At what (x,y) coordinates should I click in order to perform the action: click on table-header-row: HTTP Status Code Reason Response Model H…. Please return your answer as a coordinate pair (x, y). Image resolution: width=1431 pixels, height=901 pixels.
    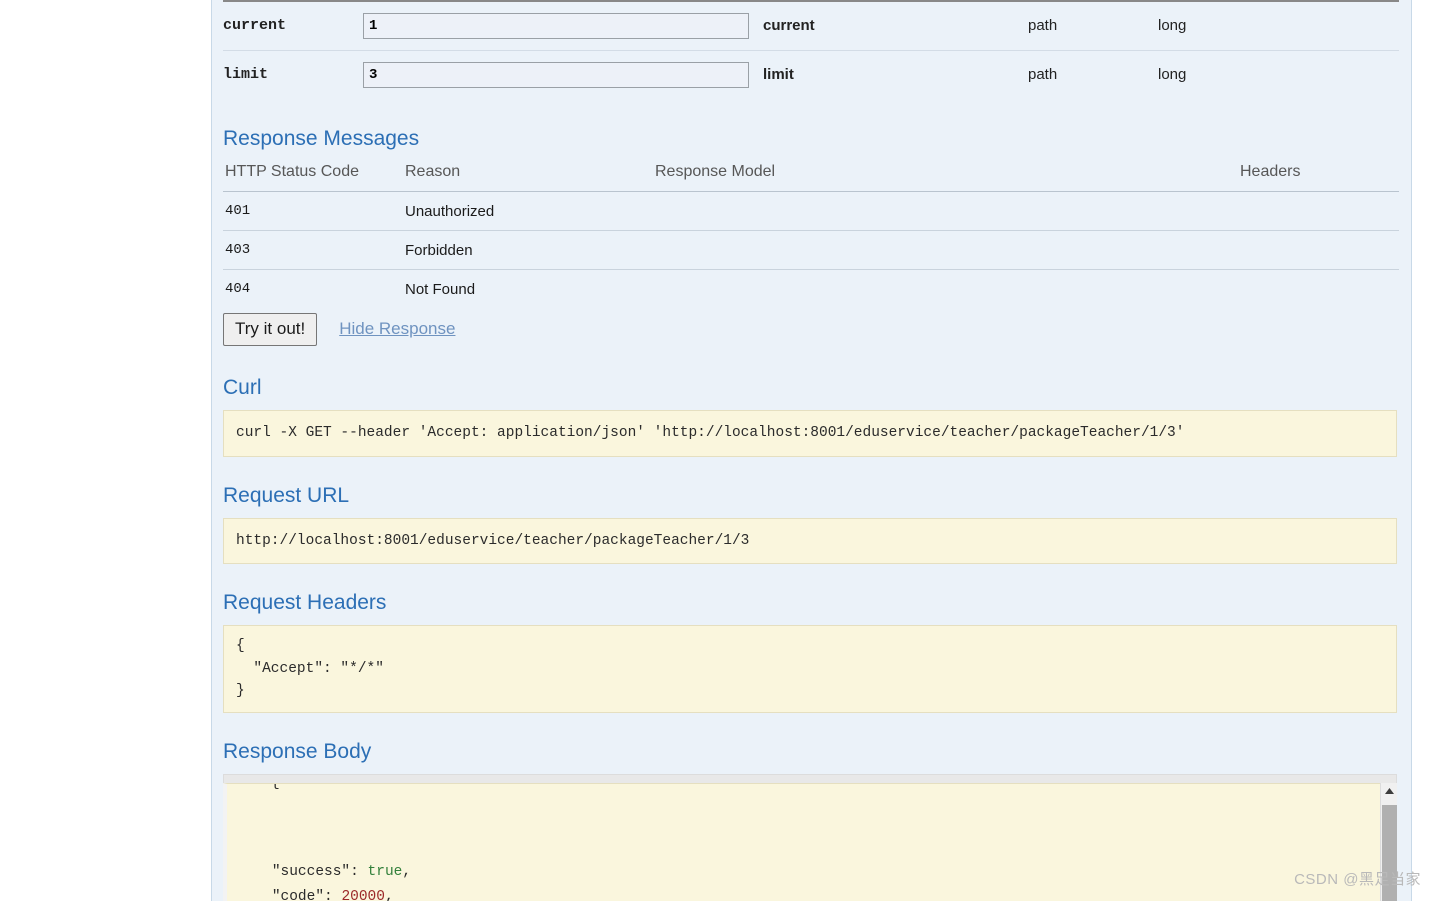
    Looking at the image, I should click on (811, 177).